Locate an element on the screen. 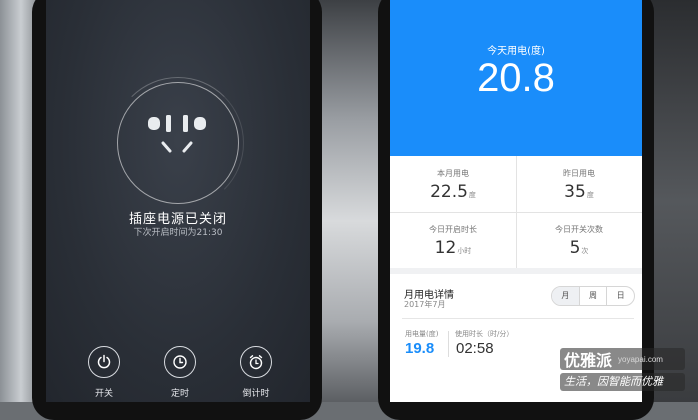 The image size is (698, 420). tab-week: 周 is located at coordinates (592, 296).